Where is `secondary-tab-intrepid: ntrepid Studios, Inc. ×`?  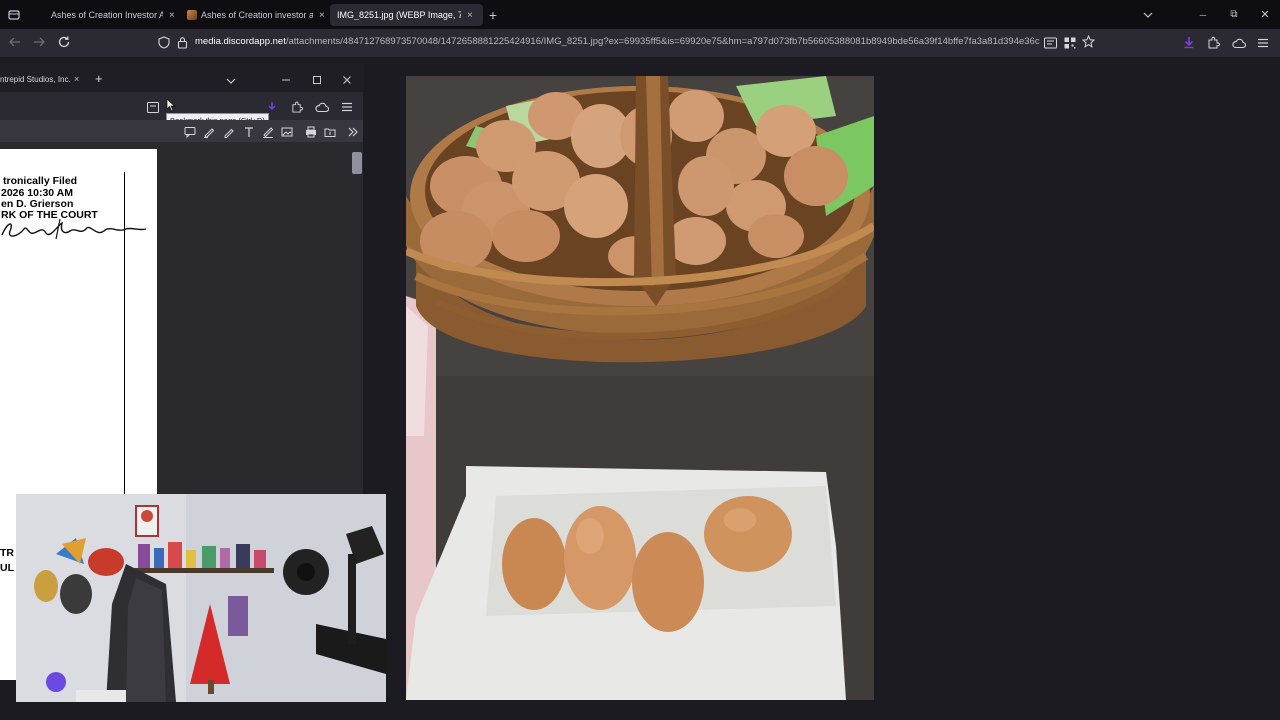
secondary-tab-intrepid: ntrepid Studios, Inc. × is located at coordinates (42, 79).